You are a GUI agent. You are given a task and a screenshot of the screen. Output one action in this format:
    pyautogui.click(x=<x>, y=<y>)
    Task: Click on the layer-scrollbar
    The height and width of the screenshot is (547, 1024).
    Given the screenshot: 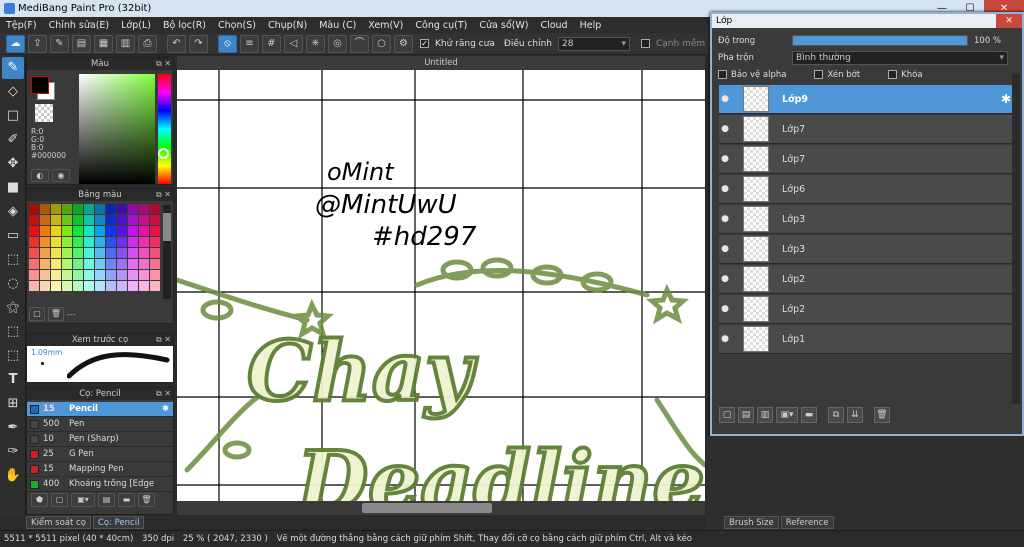 What is the action you would take?
    pyautogui.click(x=1016, y=239)
    